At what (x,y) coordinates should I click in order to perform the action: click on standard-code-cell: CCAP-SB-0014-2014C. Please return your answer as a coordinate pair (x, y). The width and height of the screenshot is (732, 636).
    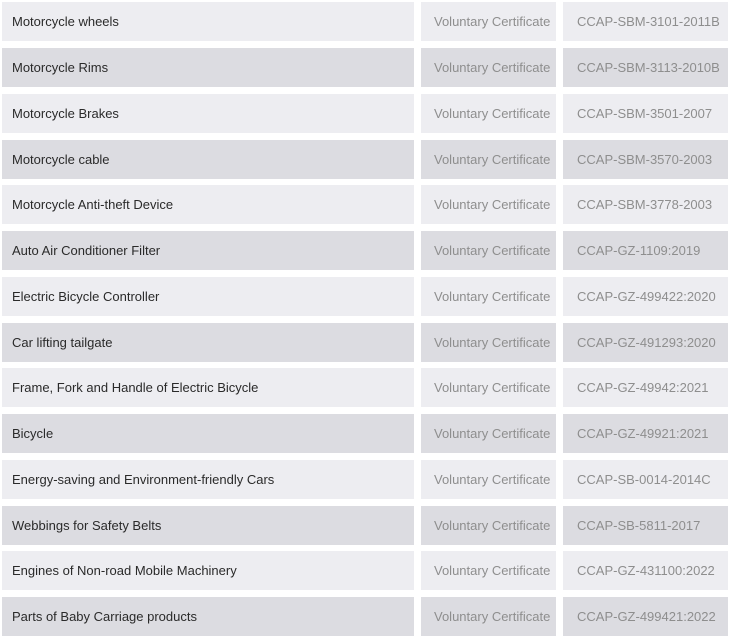
    Looking at the image, I should click on (645, 479).